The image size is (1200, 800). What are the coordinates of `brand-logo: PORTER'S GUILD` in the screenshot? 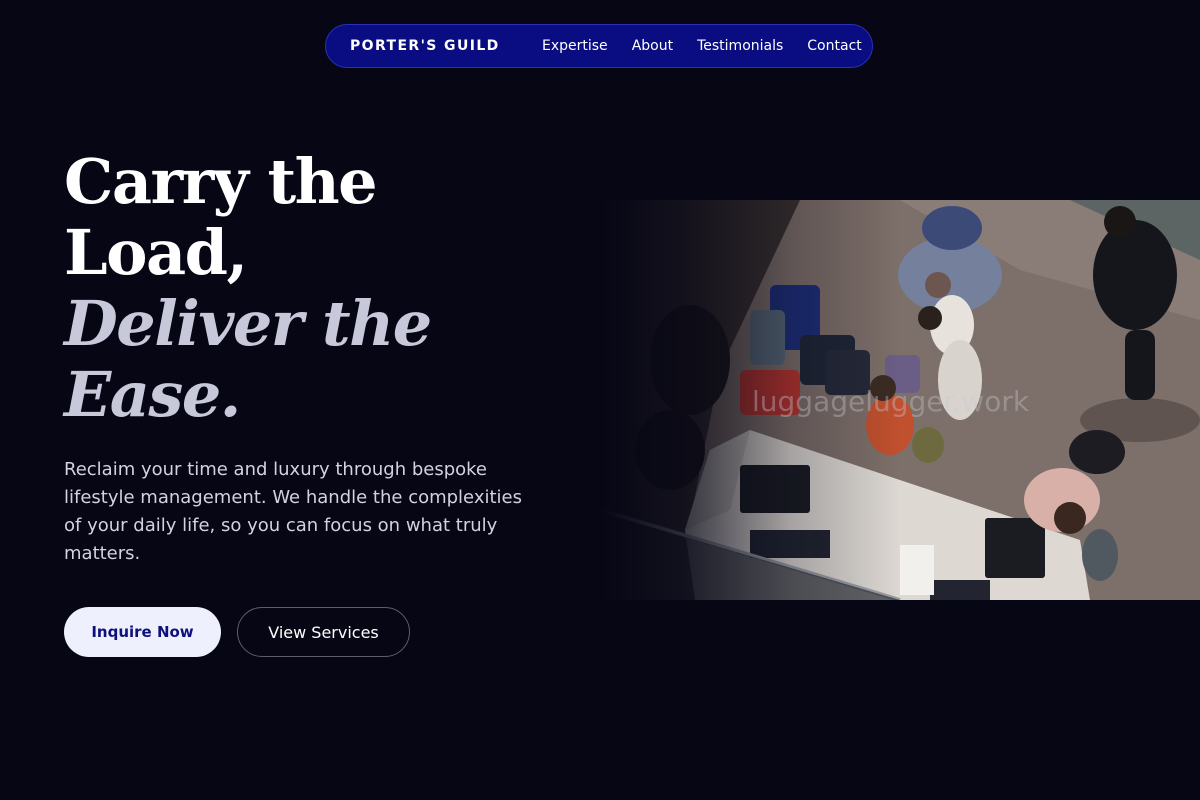 It's located at (425, 46).